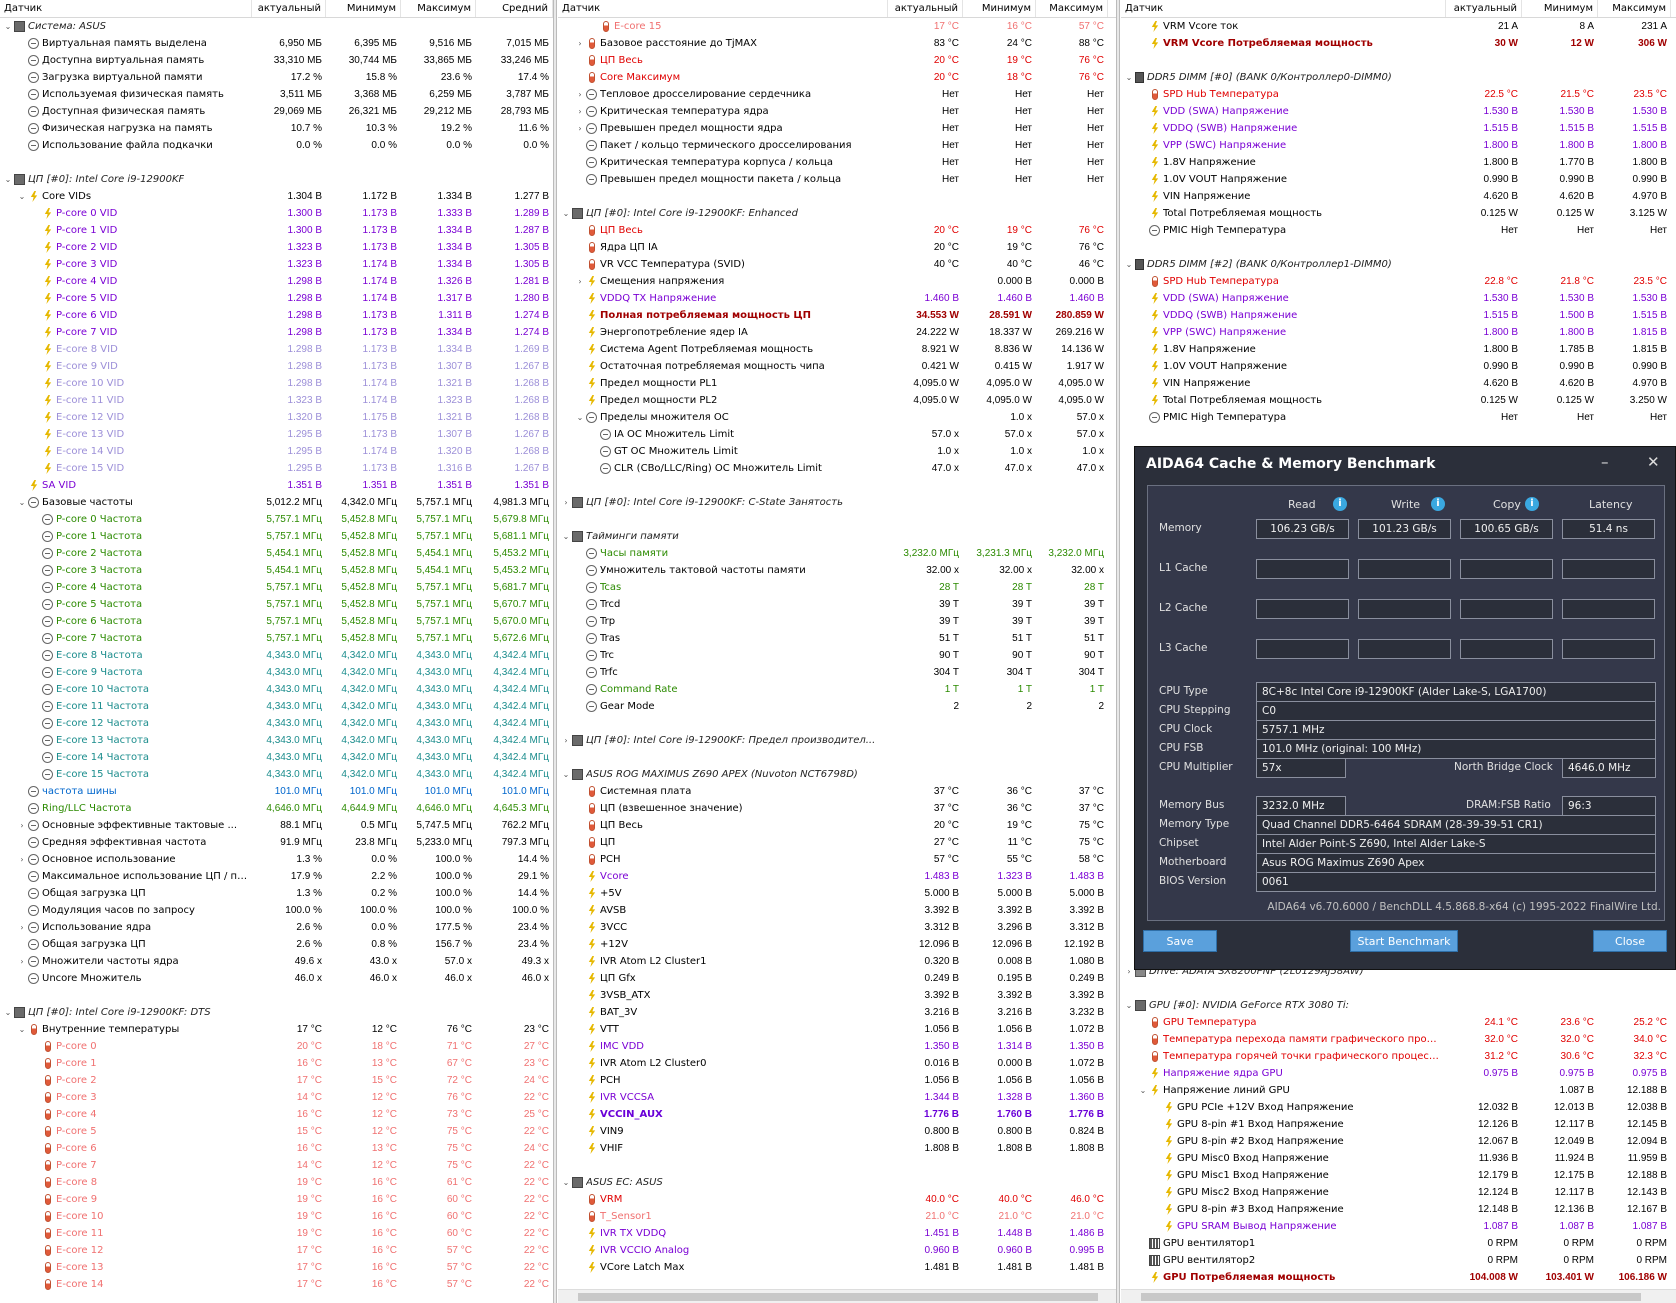 The width and height of the screenshot is (1676, 1303). I want to click on sensor-row: GT OC Множитель Limit 1.0 x 1.0 x 1.0 x, so click(837, 451).